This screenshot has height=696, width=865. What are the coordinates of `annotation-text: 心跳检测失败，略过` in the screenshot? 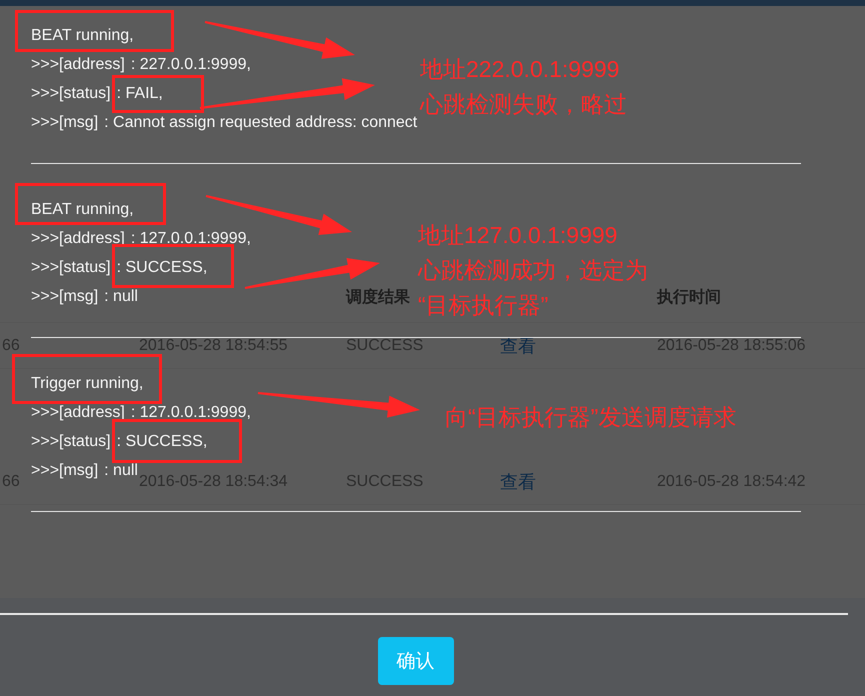 It's located at (523, 104).